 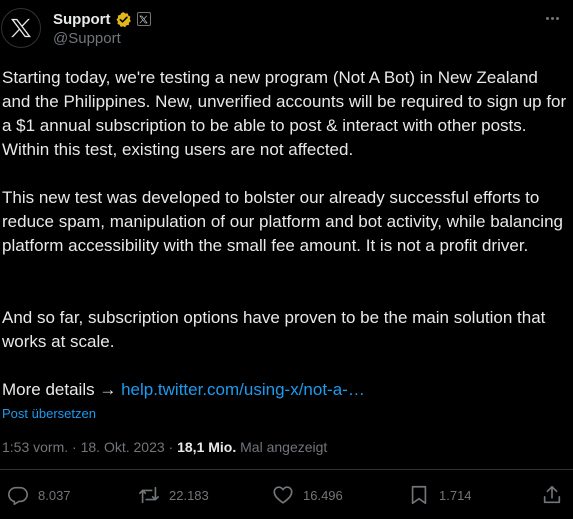 What do you see at coordinates (283, 495) in the screenshot?
I see `heart-icon` at bounding box center [283, 495].